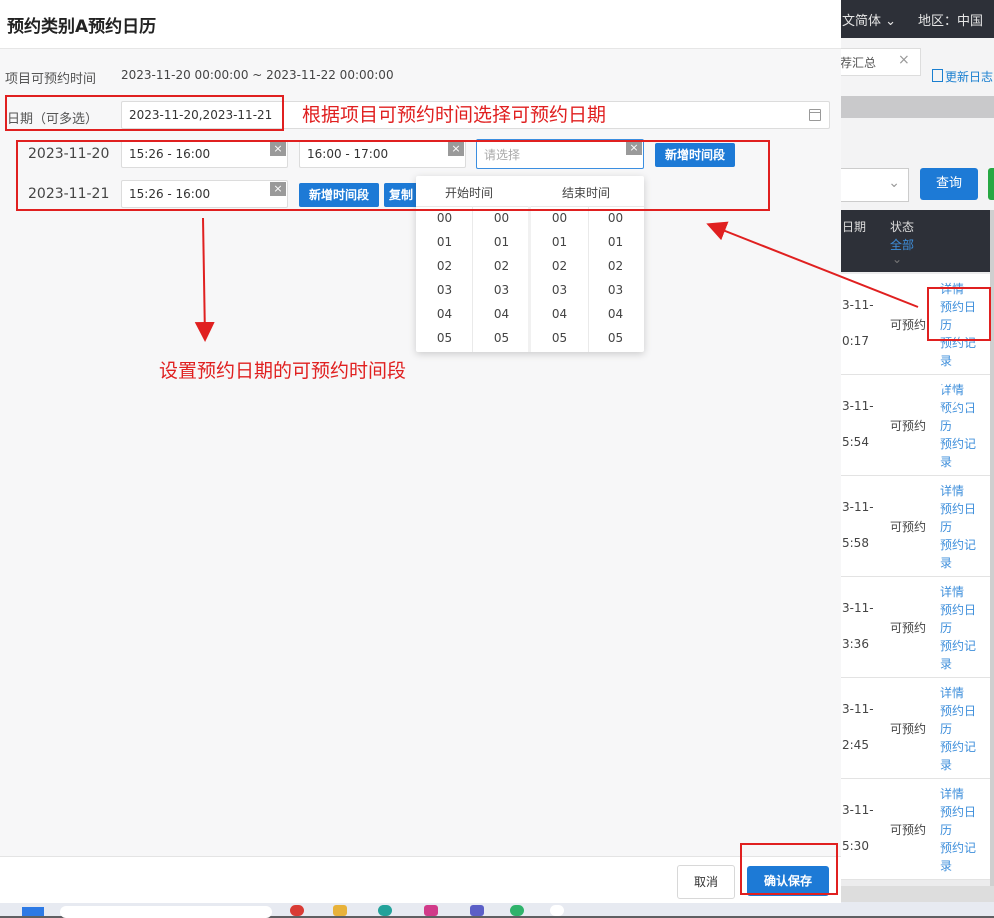 The height and width of the screenshot is (918, 994). Describe the element at coordinates (420, 24) in the screenshot. I see `modal-header: 预约类别A预约日历` at that location.